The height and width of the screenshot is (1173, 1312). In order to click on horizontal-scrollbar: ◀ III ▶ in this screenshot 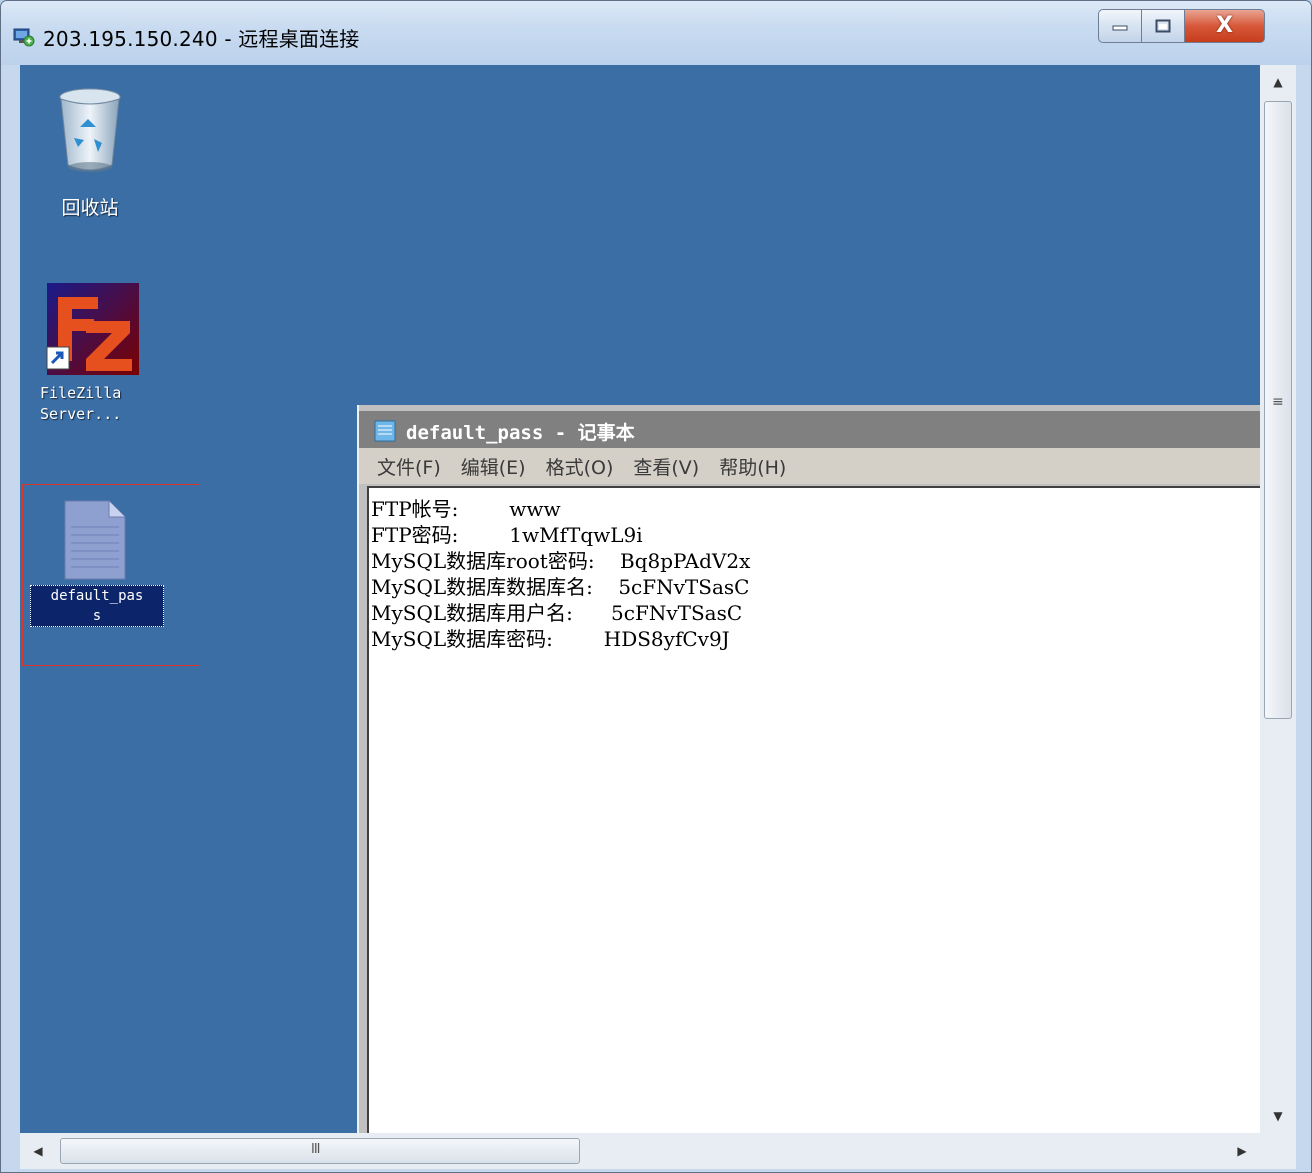, I will do `click(640, 1151)`.